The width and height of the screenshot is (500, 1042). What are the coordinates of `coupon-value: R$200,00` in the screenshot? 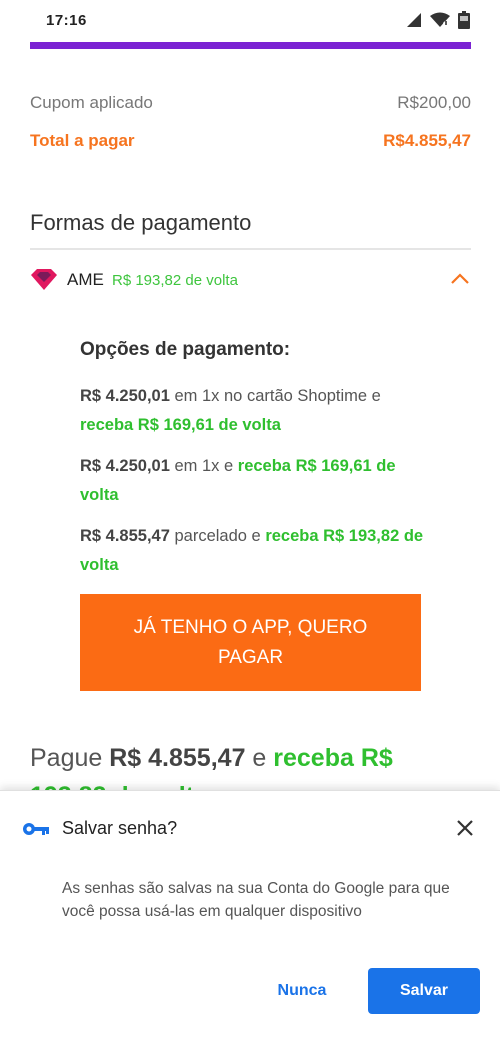 It's located at (434, 102).